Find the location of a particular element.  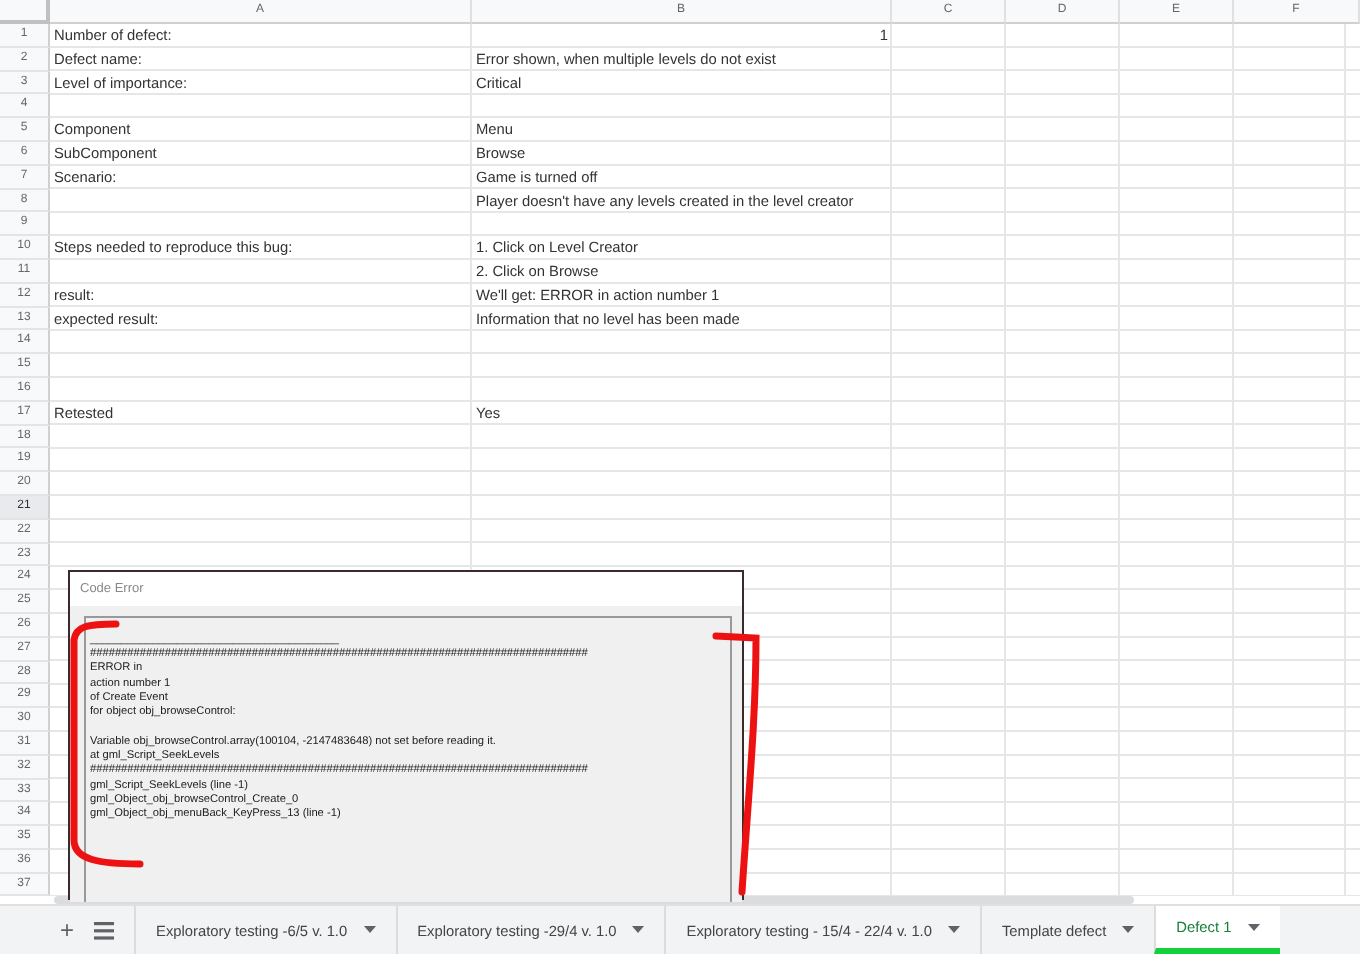

add-sheet-button: + is located at coordinates (67, 930).